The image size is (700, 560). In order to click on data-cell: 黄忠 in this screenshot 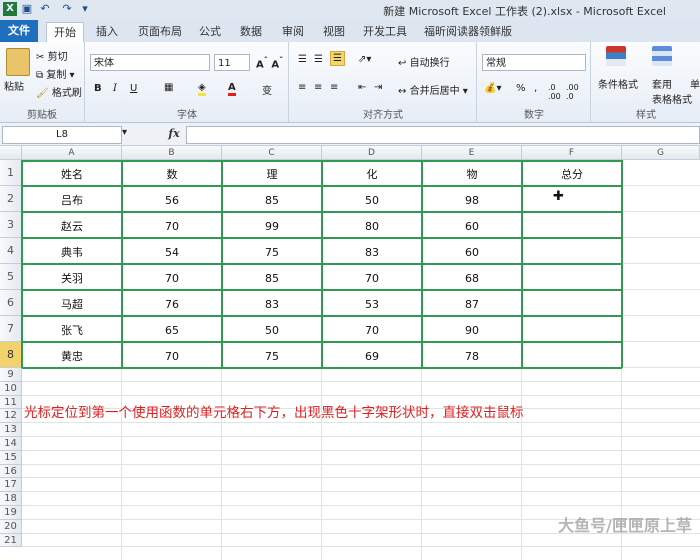, I will do `click(72, 355)`.